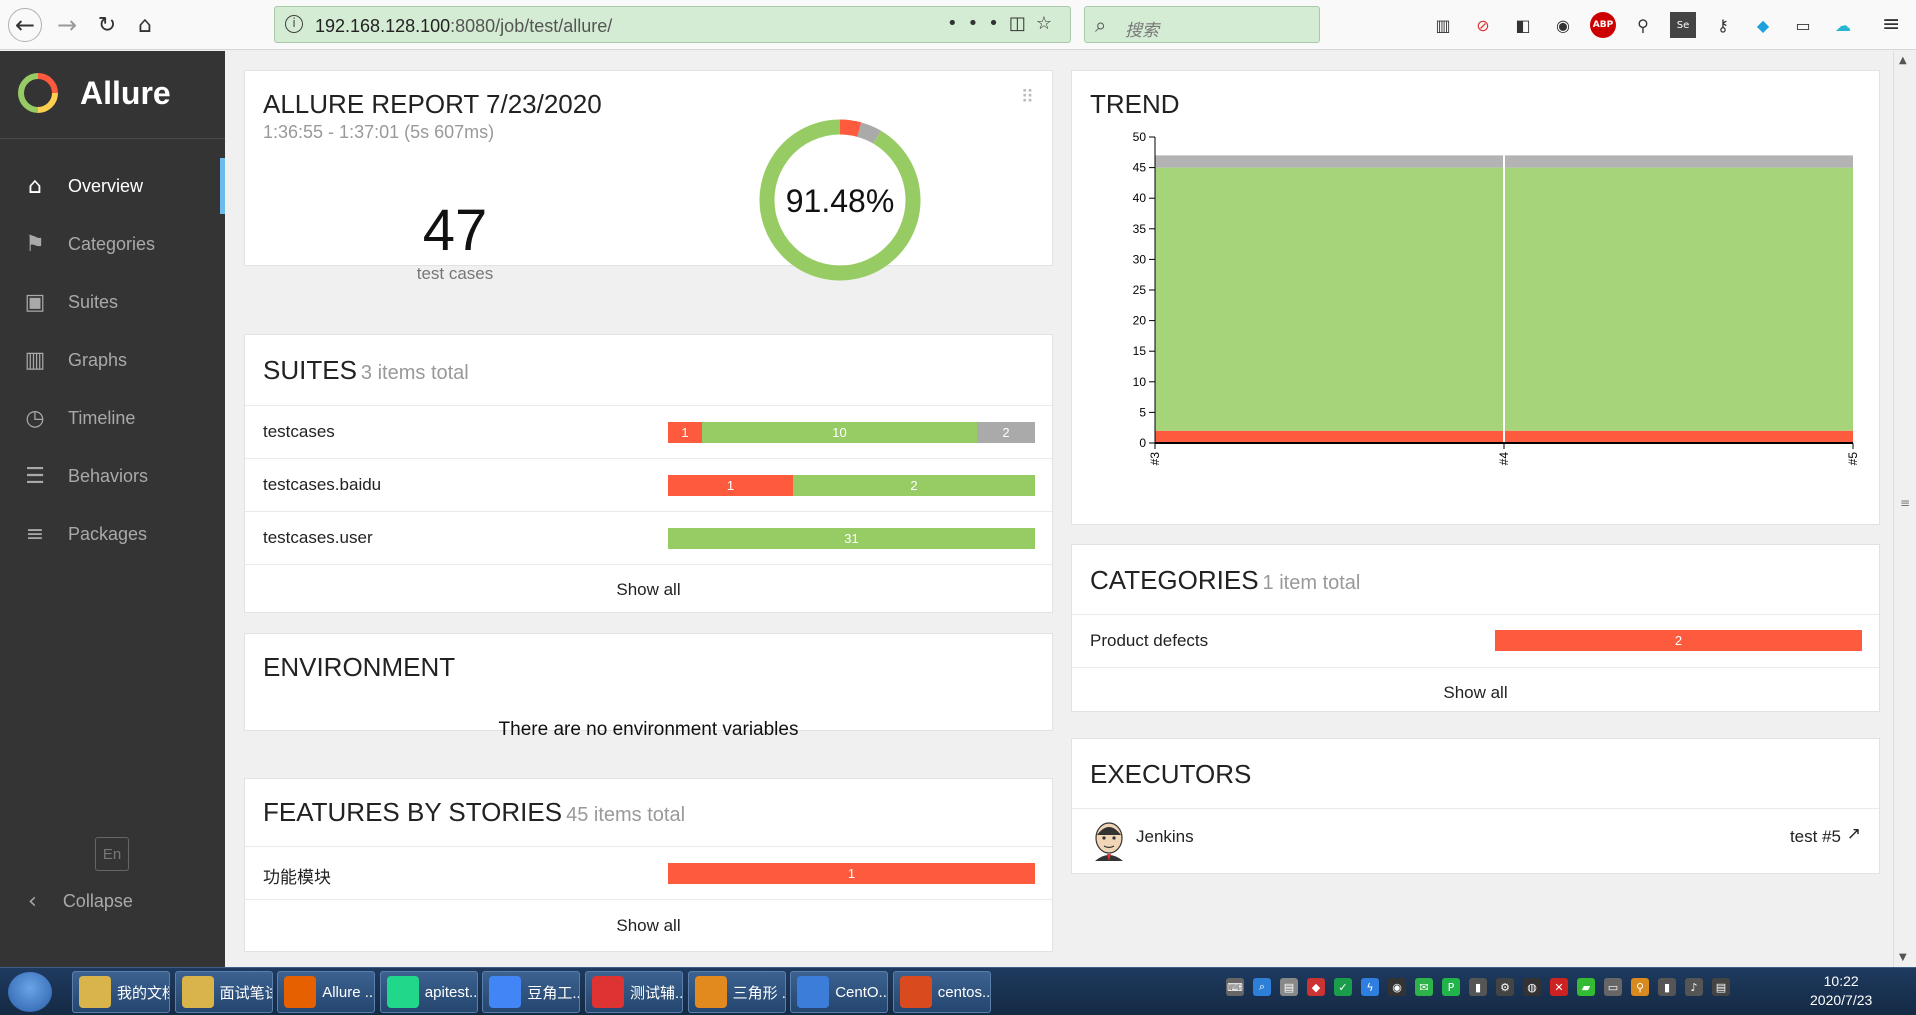  What do you see at coordinates (112, 244) in the screenshot?
I see `sidebar-item-categories: ⚑ Categories` at bounding box center [112, 244].